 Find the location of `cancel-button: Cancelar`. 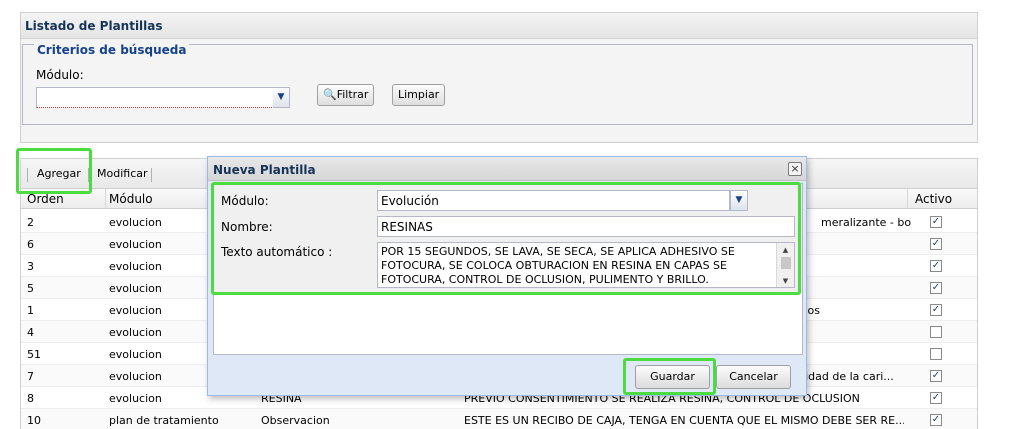

cancel-button: Cancelar is located at coordinates (753, 377).